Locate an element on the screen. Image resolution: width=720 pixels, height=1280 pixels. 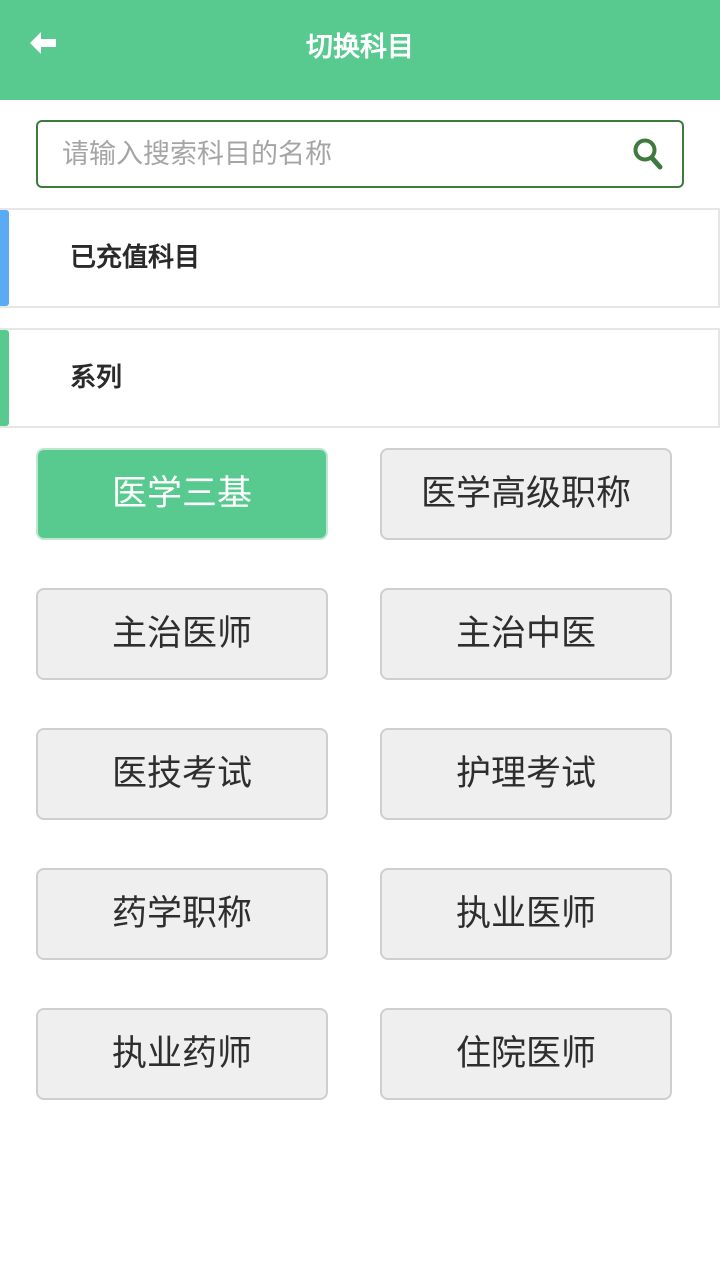
series-button-zhuyuan-yishi: 住院医师 is located at coordinates (526, 1054).